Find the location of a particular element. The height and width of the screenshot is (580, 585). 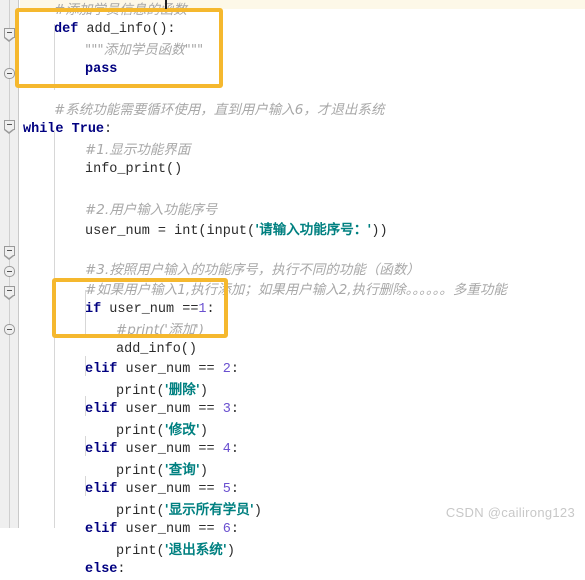

code-line: elif user_num == 4: is located at coordinates (162, 450).